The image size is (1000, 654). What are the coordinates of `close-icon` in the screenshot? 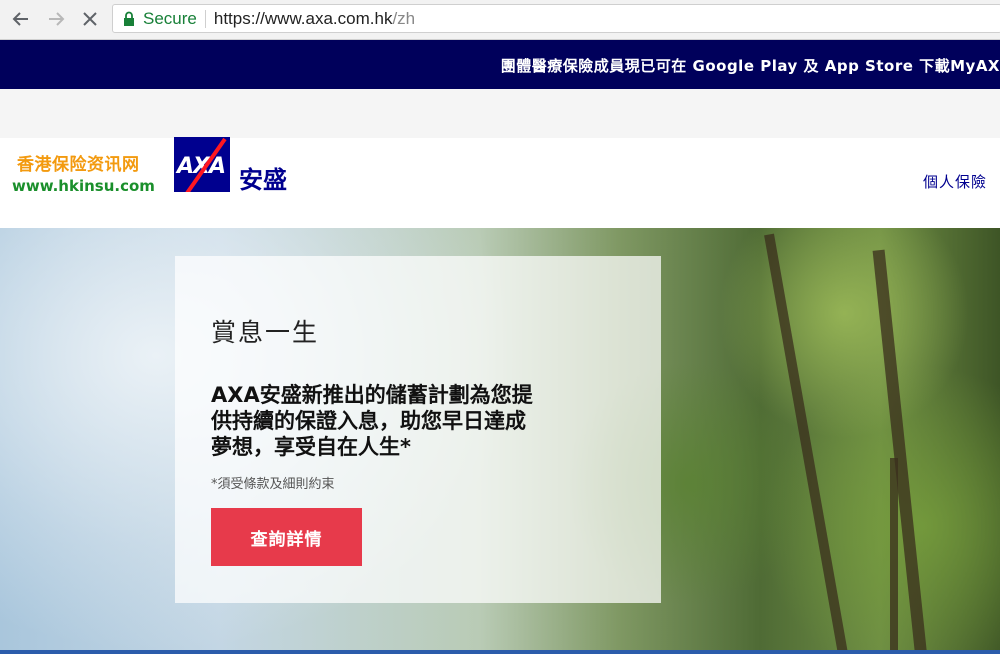 It's located at (90, 19).